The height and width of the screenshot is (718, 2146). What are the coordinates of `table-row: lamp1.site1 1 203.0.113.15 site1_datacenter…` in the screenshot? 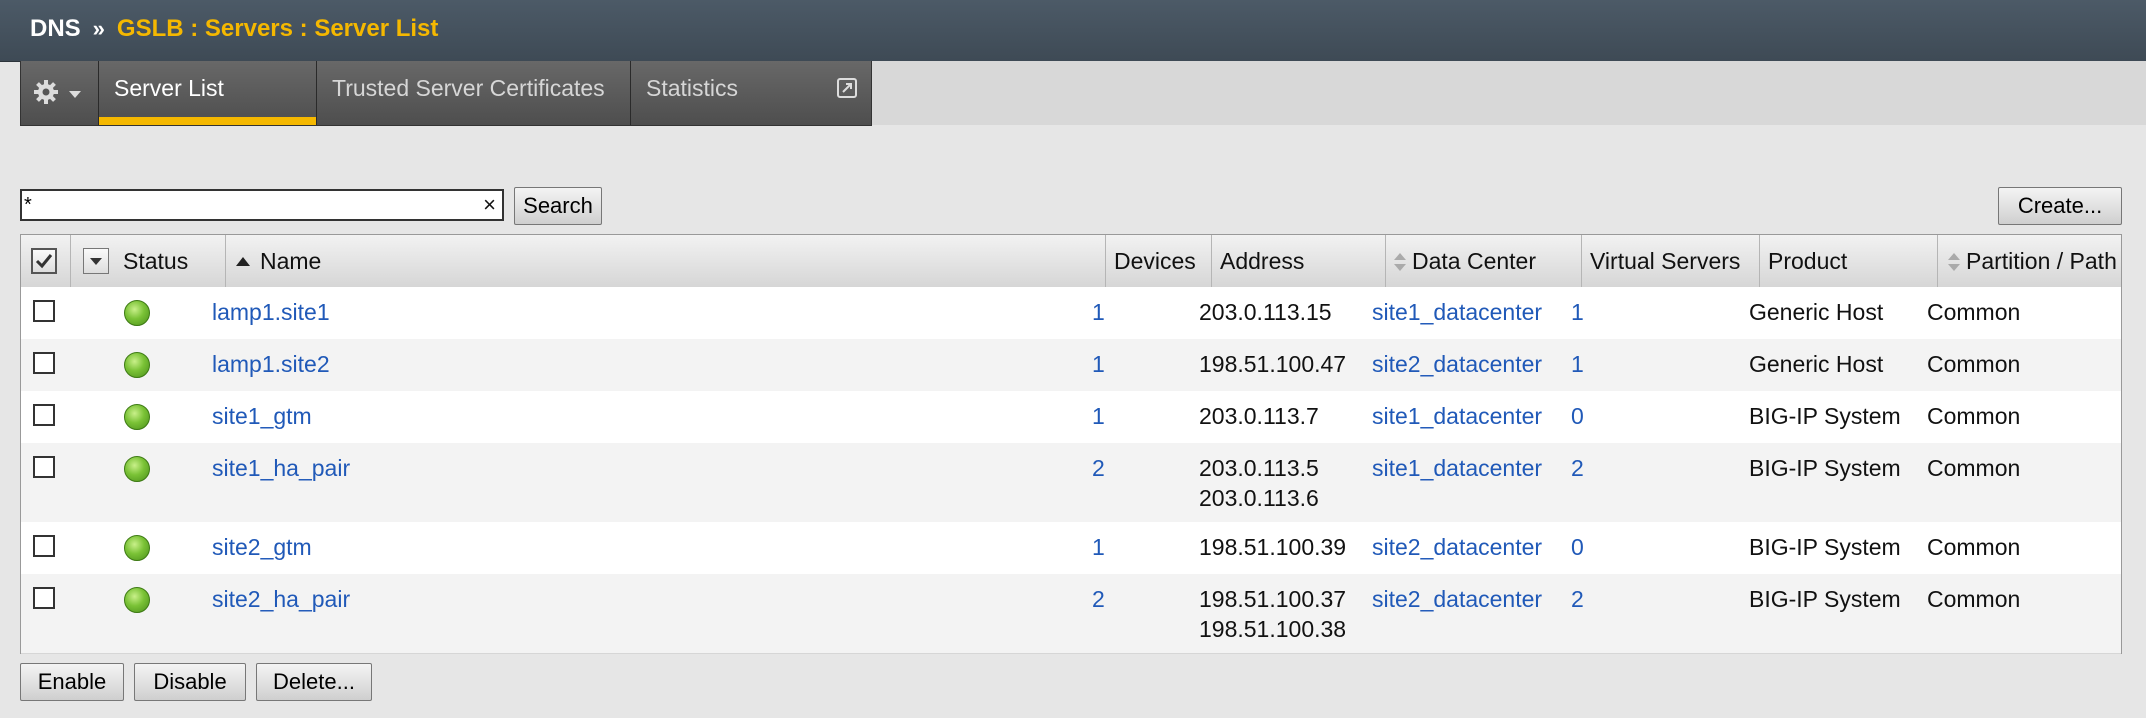 It's located at (1071, 313).